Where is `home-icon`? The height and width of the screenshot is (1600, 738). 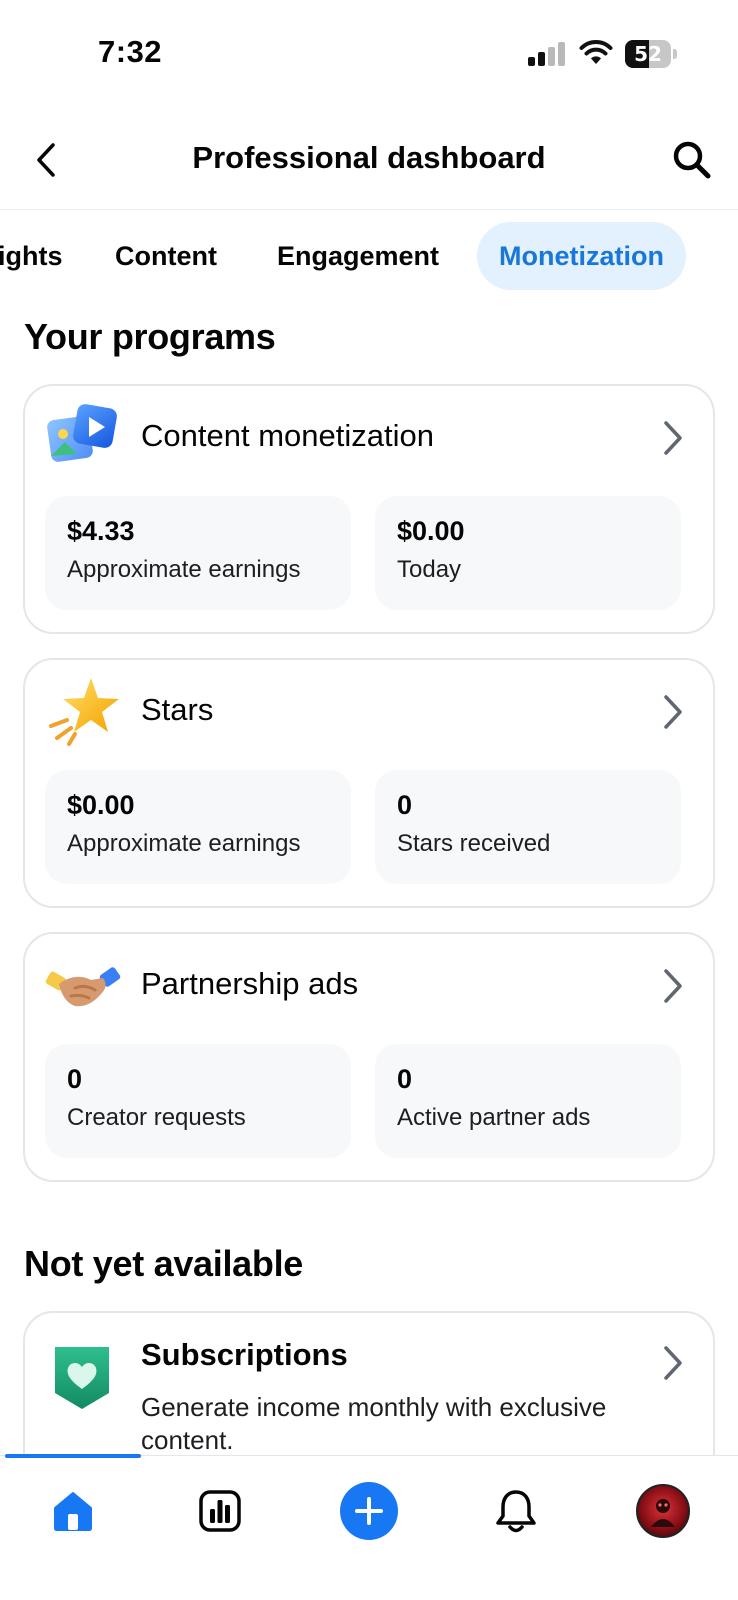 home-icon is located at coordinates (73, 1511).